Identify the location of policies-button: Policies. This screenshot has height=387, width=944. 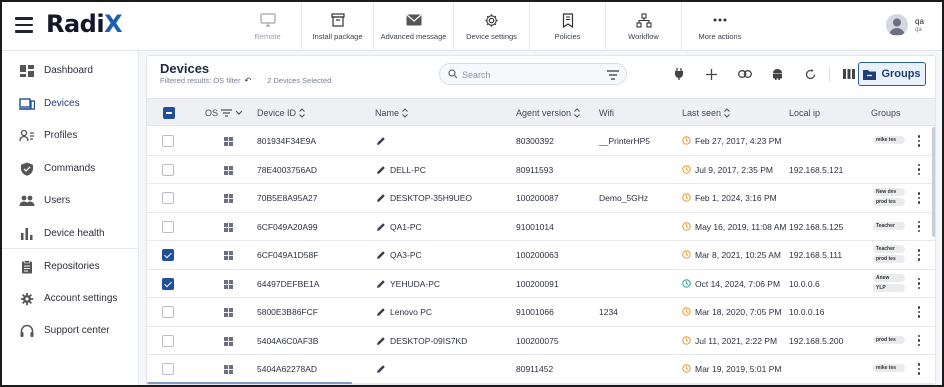
(568, 26).